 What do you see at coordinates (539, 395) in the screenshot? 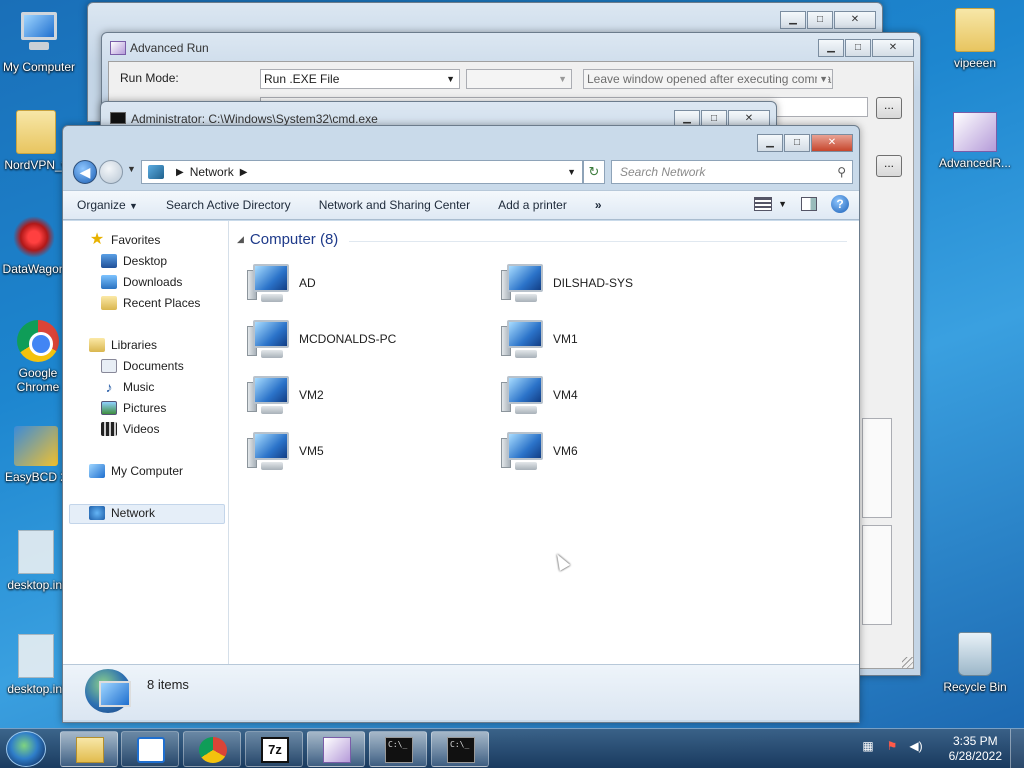
I see `list-item: VM4` at bounding box center [539, 395].